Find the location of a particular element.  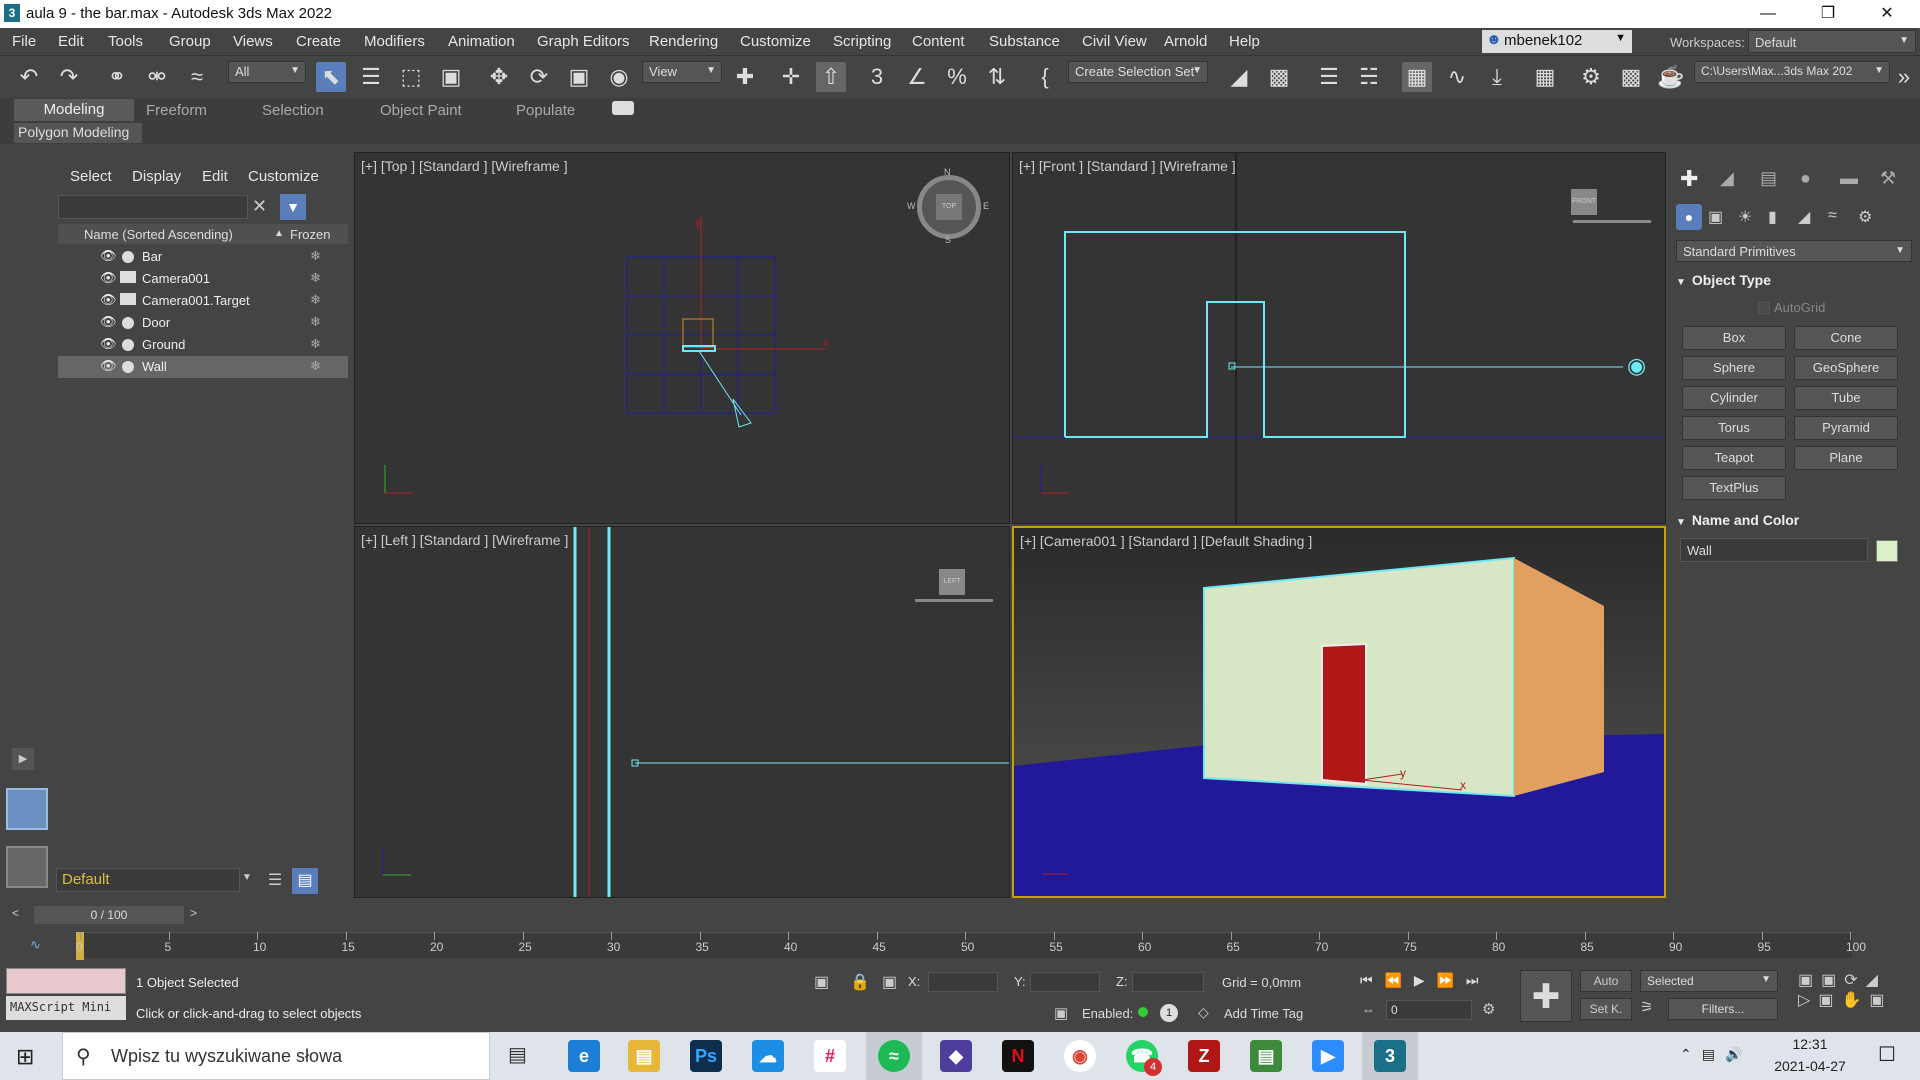

field-of-view-icon: ◢ is located at coordinates (1876, 980).